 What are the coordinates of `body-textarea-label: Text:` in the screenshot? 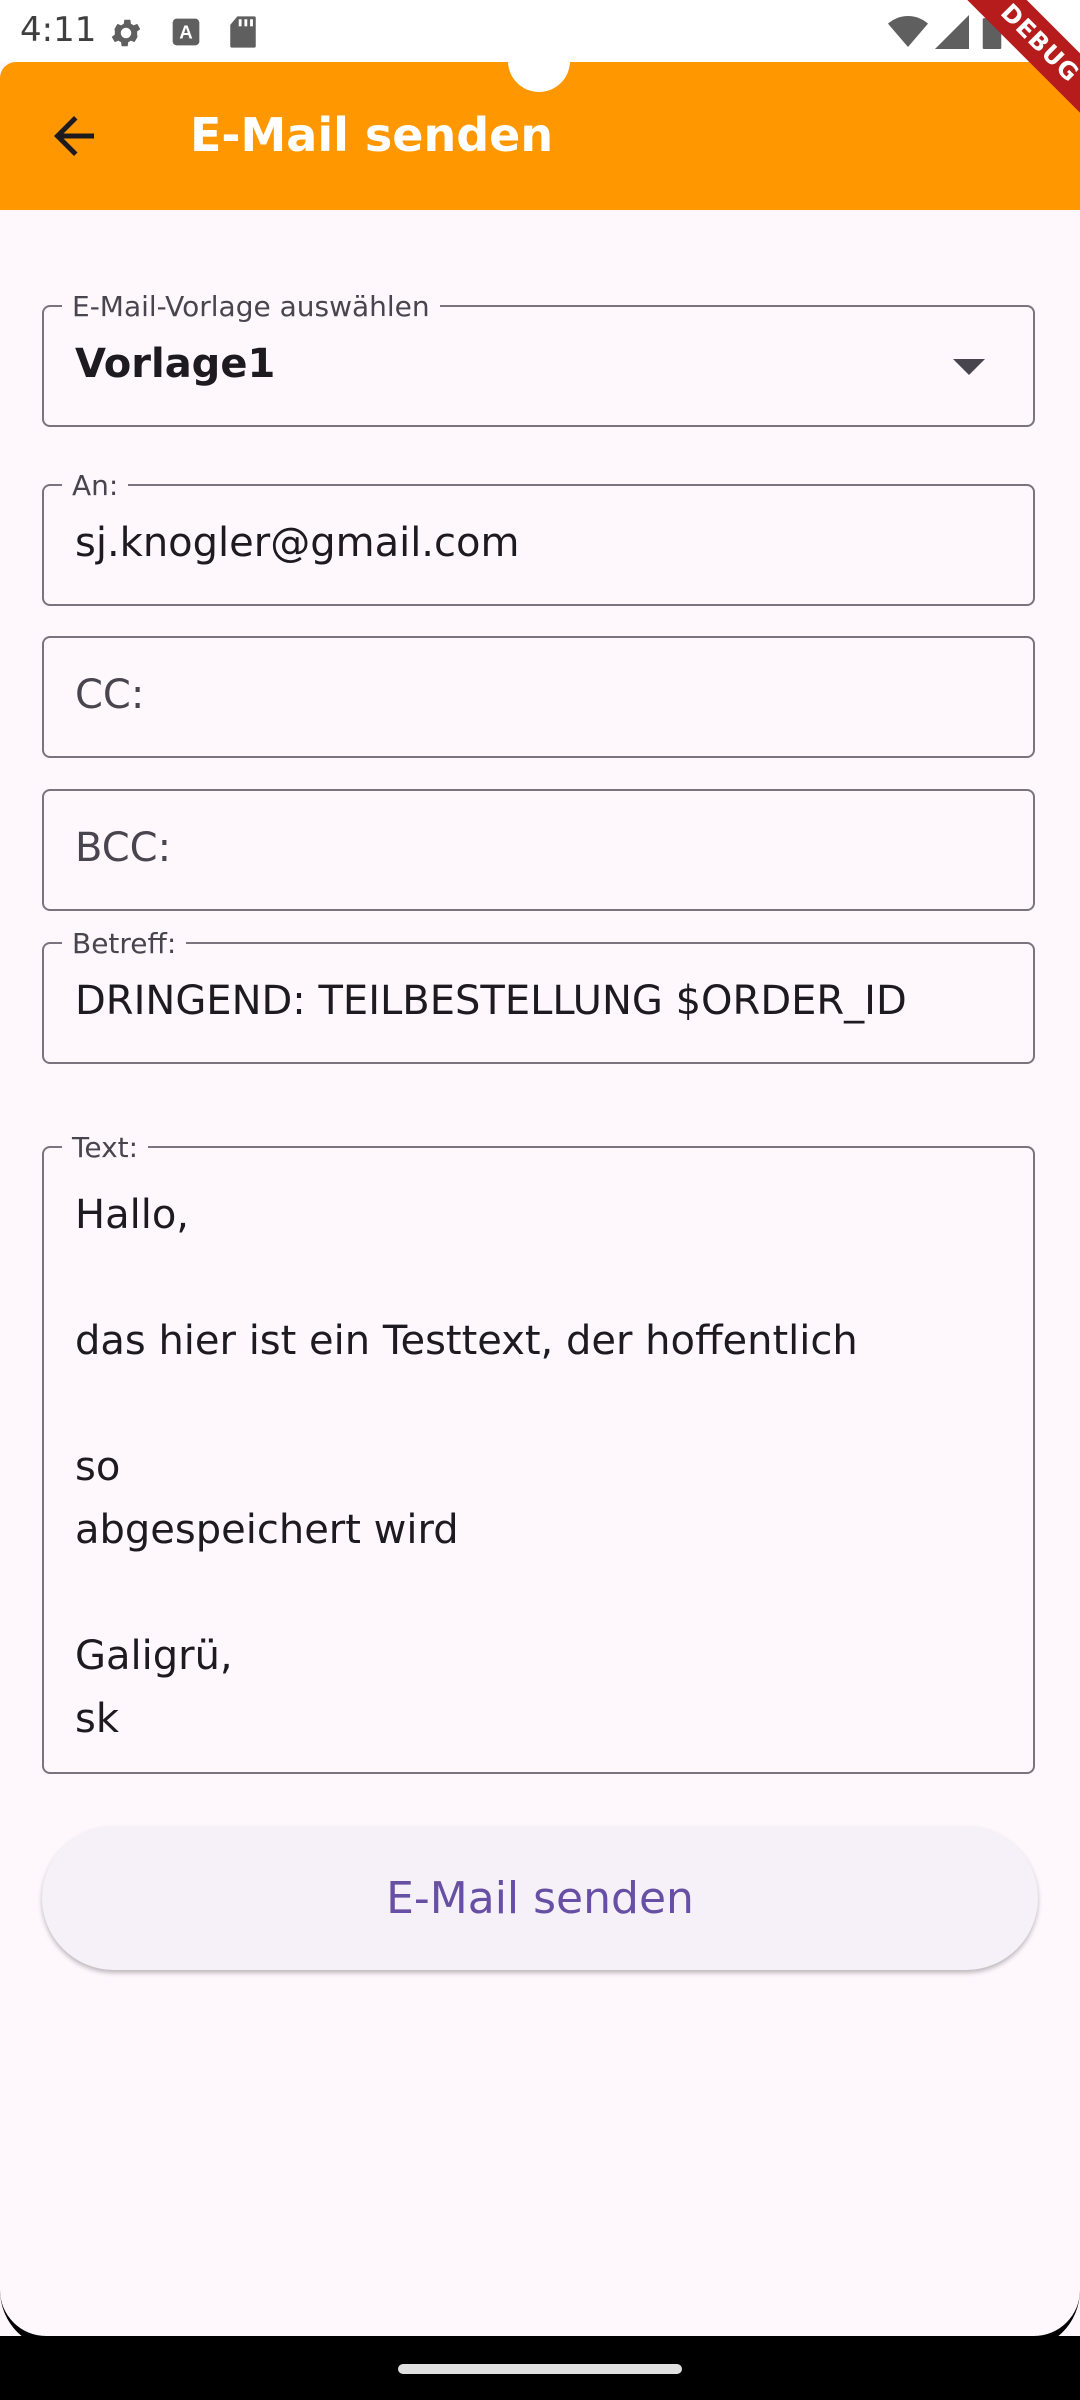 It's located at (105, 1147).